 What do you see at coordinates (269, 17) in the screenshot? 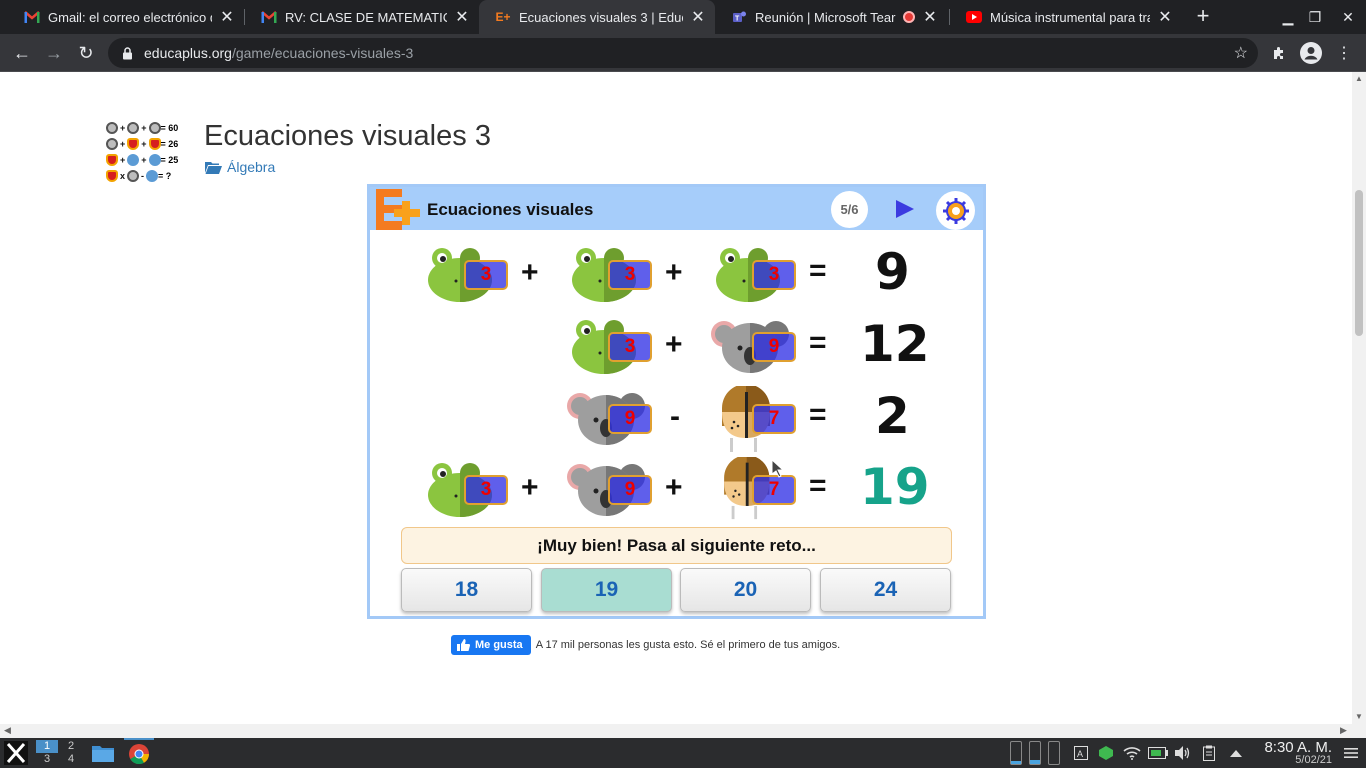
I see `gmail-icon` at bounding box center [269, 17].